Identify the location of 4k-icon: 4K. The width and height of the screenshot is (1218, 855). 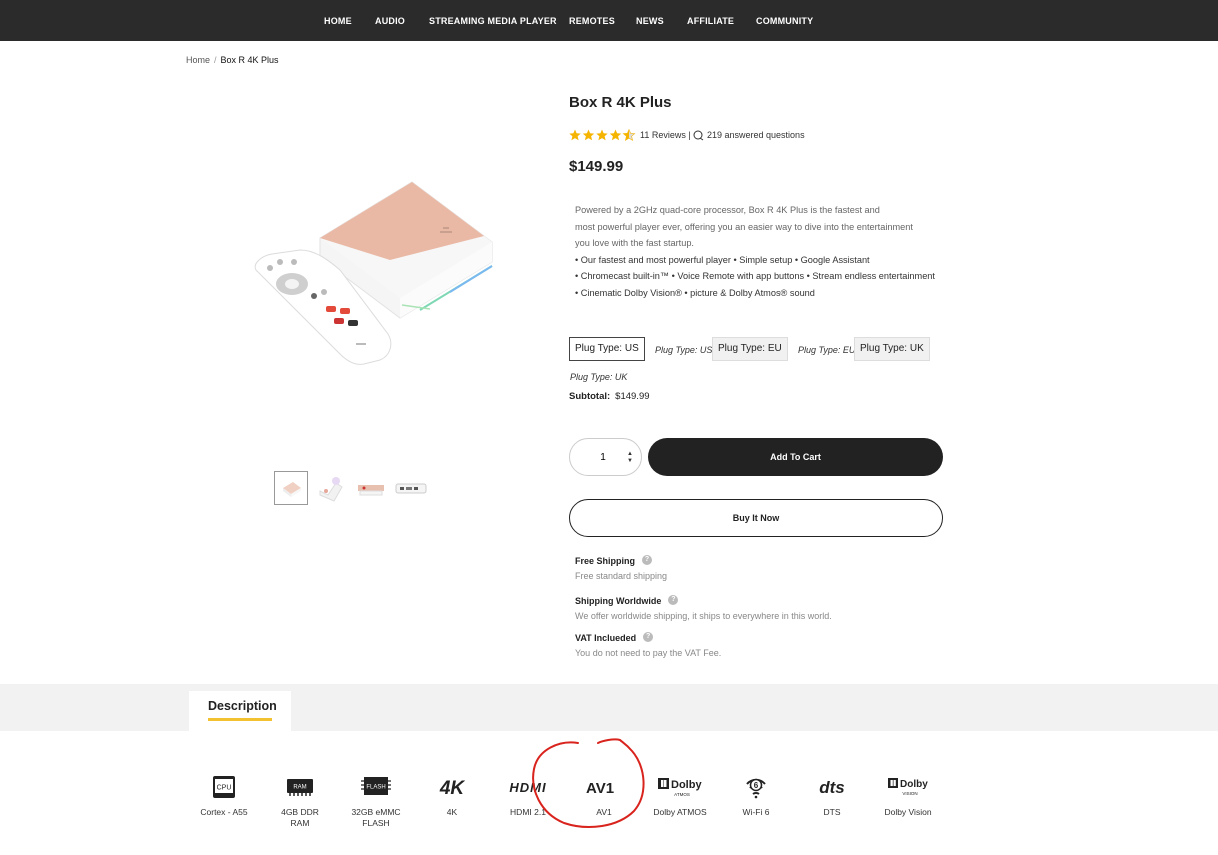
(452, 788).